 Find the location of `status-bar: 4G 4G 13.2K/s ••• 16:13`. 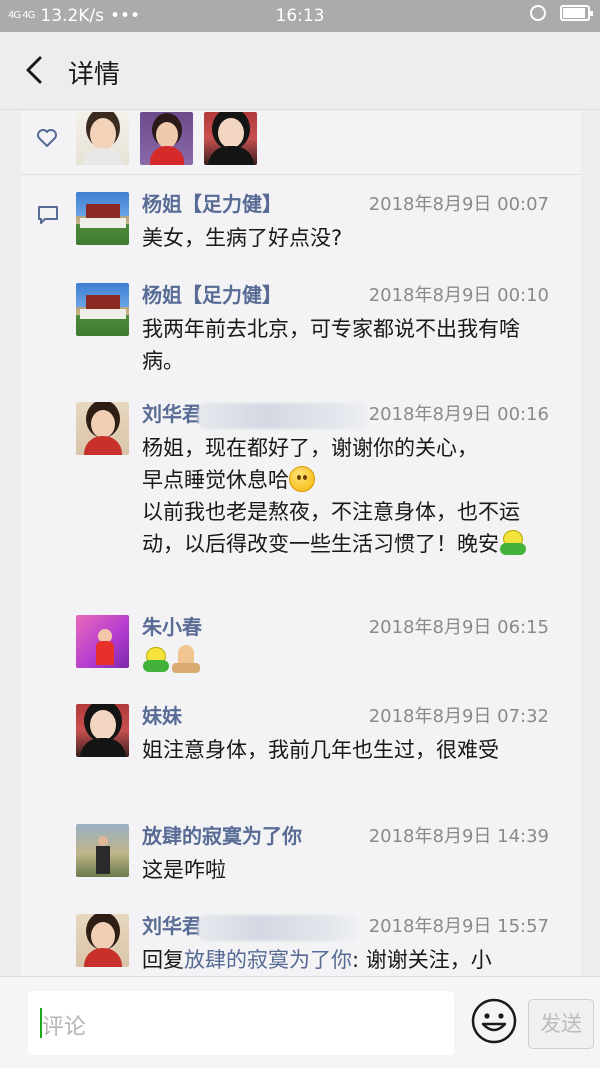

status-bar: 4G 4G 13.2K/s ••• 16:13 is located at coordinates (300, 16).